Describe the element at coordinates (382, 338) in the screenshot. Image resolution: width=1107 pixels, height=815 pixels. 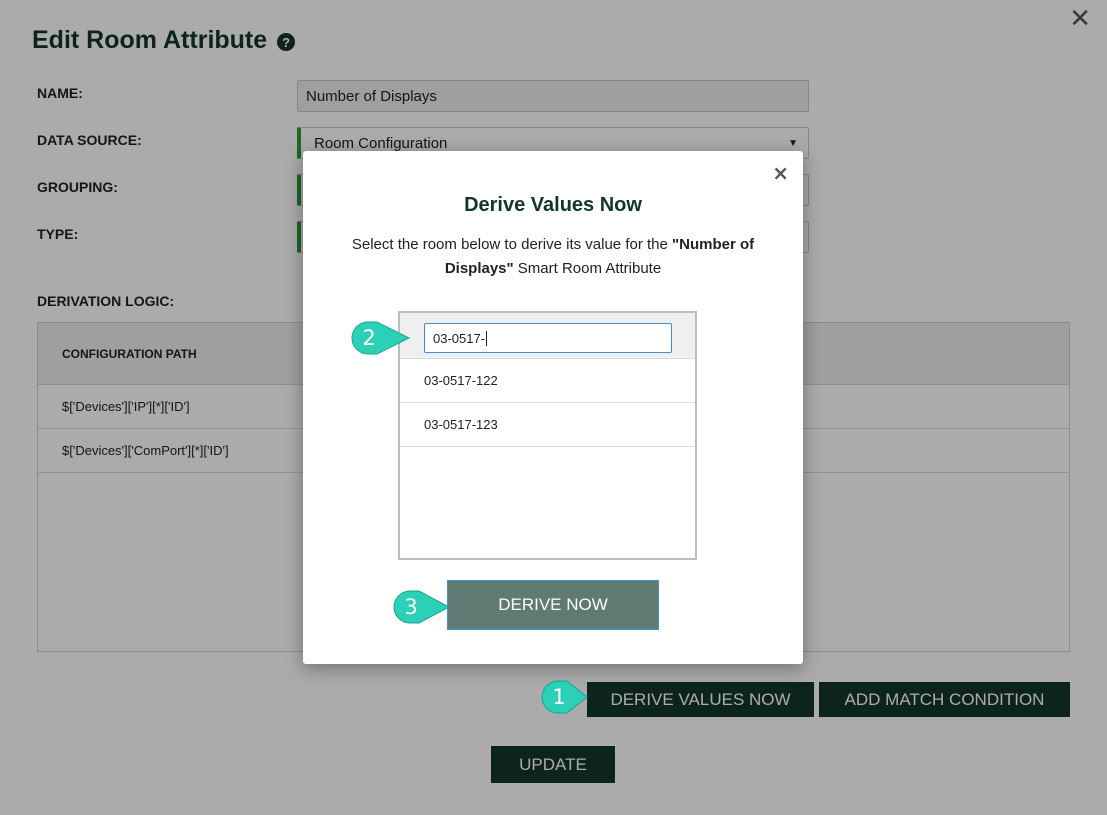
I see `step-badge-2: 2` at that location.